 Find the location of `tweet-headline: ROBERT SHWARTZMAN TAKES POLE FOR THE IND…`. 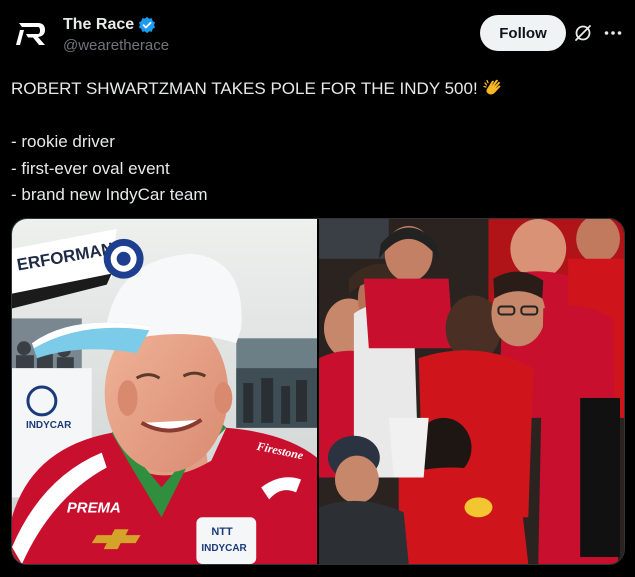

tweet-headline: ROBERT SHWARTZMAN TAKES POLE FOR THE IND… is located at coordinates (244, 88).